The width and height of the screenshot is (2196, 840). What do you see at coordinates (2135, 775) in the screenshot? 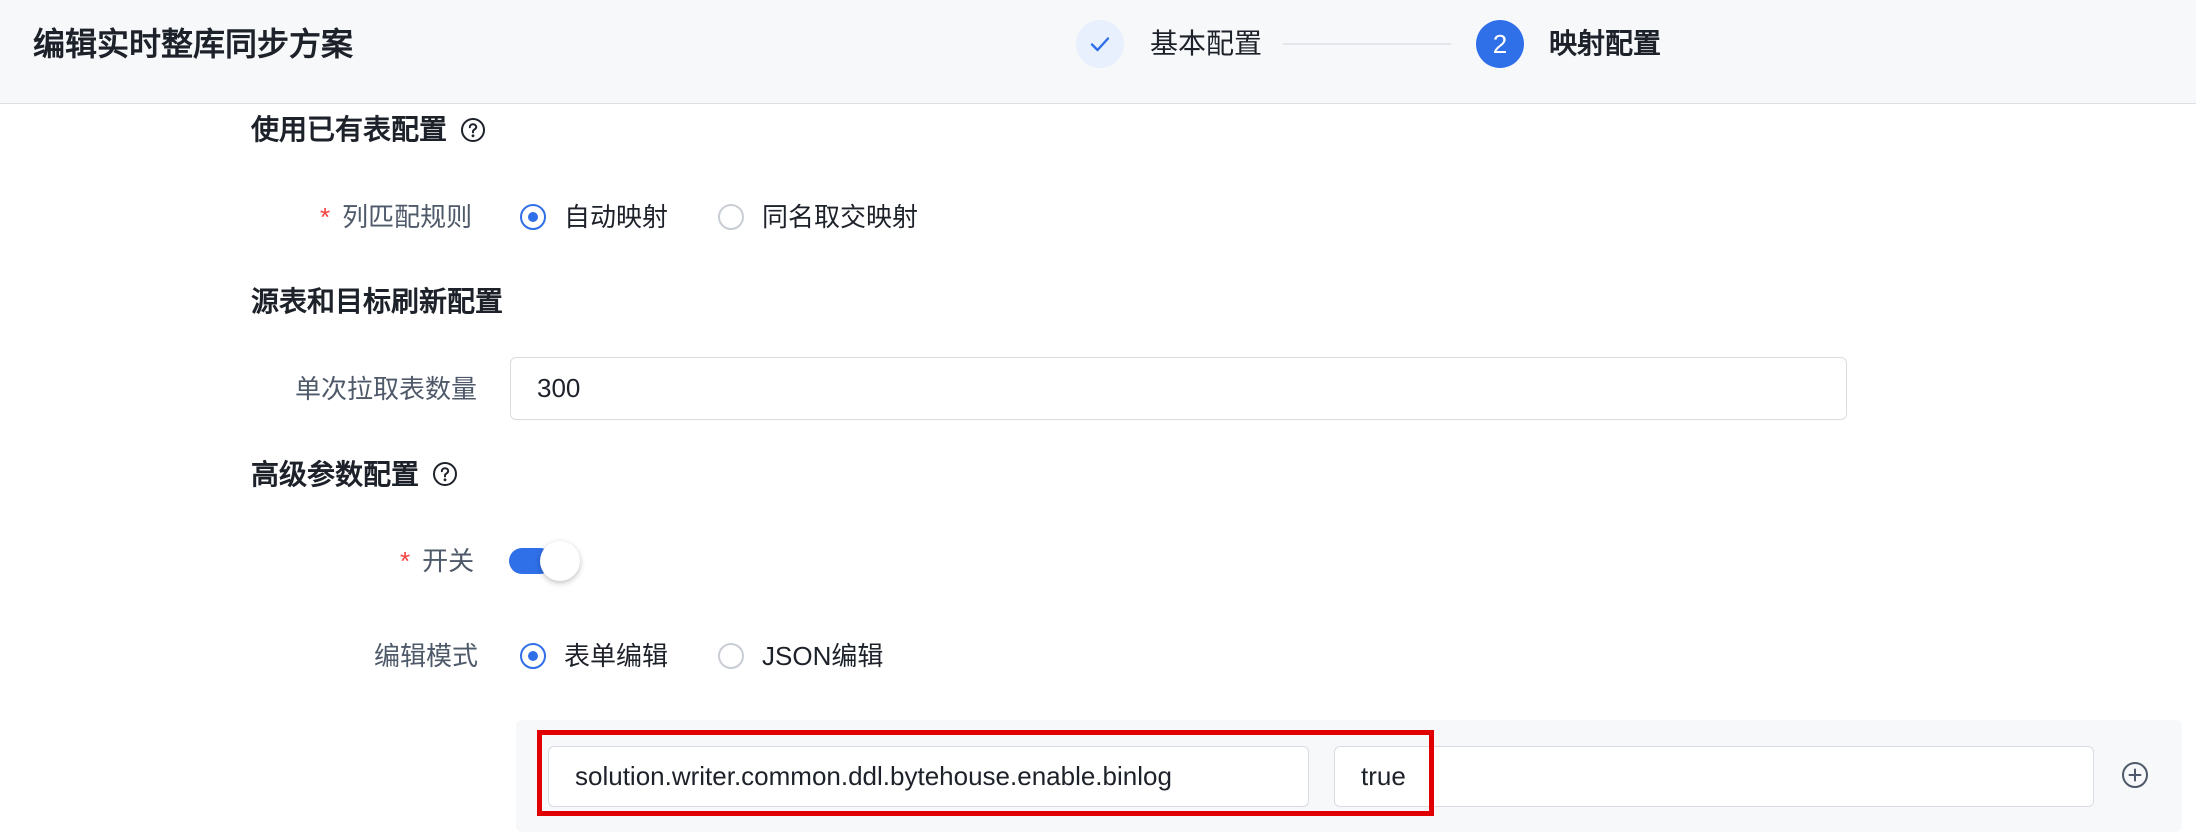
I see `add-circle-icon` at bounding box center [2135, 775].